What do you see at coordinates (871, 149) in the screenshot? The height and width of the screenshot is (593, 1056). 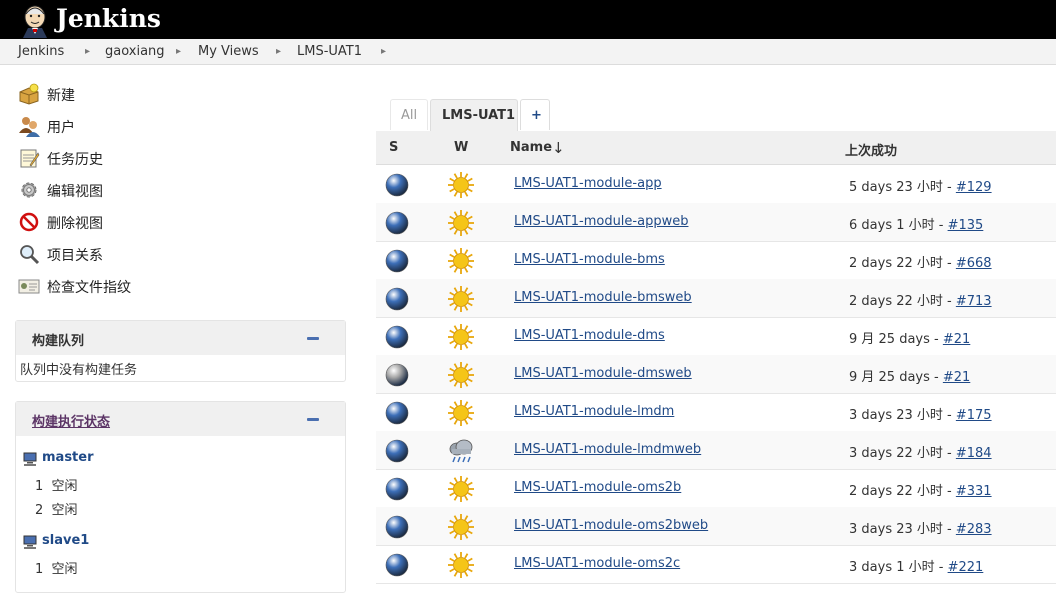 I see `column-last-success: 上次成功` at bounding box center [871, 149].